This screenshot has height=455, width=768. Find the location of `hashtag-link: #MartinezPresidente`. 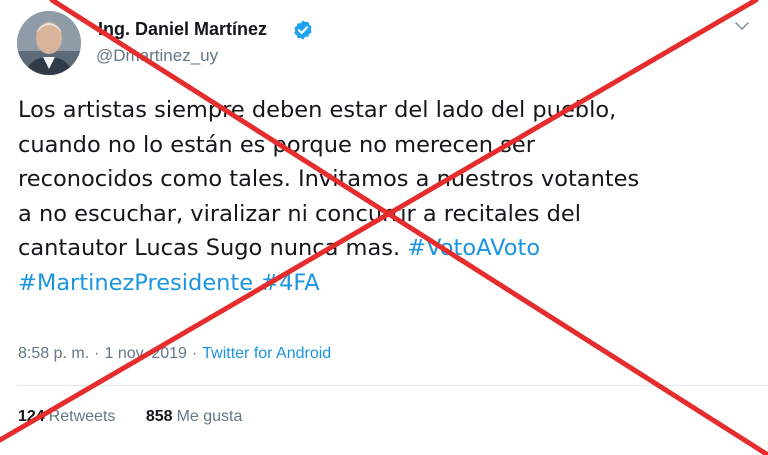

hashtag-link: #MartinezPresidente is located at coordinates (135, 283).